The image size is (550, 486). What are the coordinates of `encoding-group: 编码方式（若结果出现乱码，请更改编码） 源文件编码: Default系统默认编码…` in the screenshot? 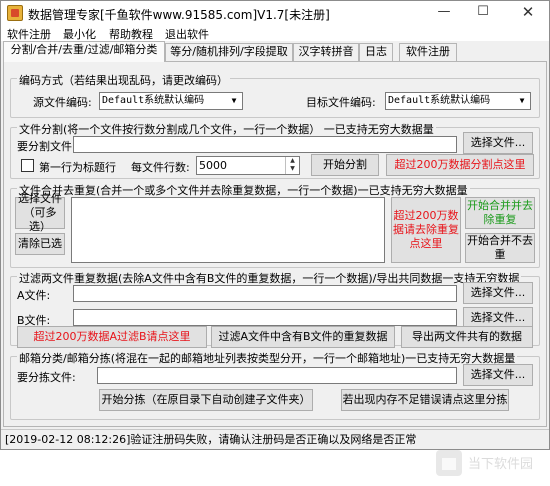 It's located at (275, 95).